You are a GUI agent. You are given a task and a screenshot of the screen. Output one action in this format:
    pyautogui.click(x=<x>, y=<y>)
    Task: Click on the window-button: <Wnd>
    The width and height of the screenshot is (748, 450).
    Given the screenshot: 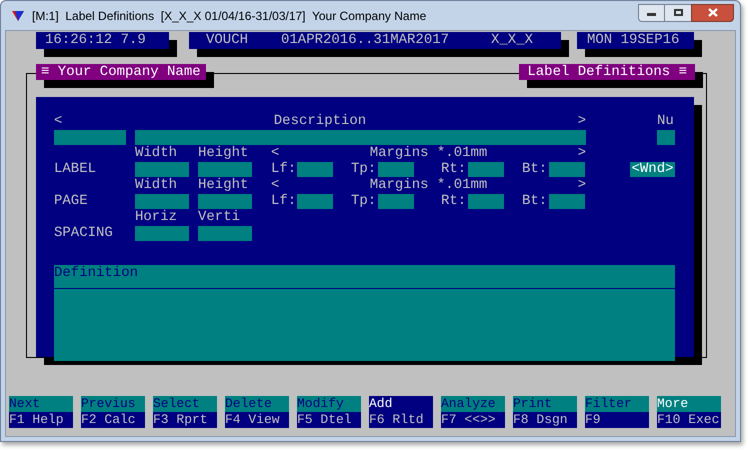 What is the action you would take?
    pyautogui.click(x=652, y=169)
    